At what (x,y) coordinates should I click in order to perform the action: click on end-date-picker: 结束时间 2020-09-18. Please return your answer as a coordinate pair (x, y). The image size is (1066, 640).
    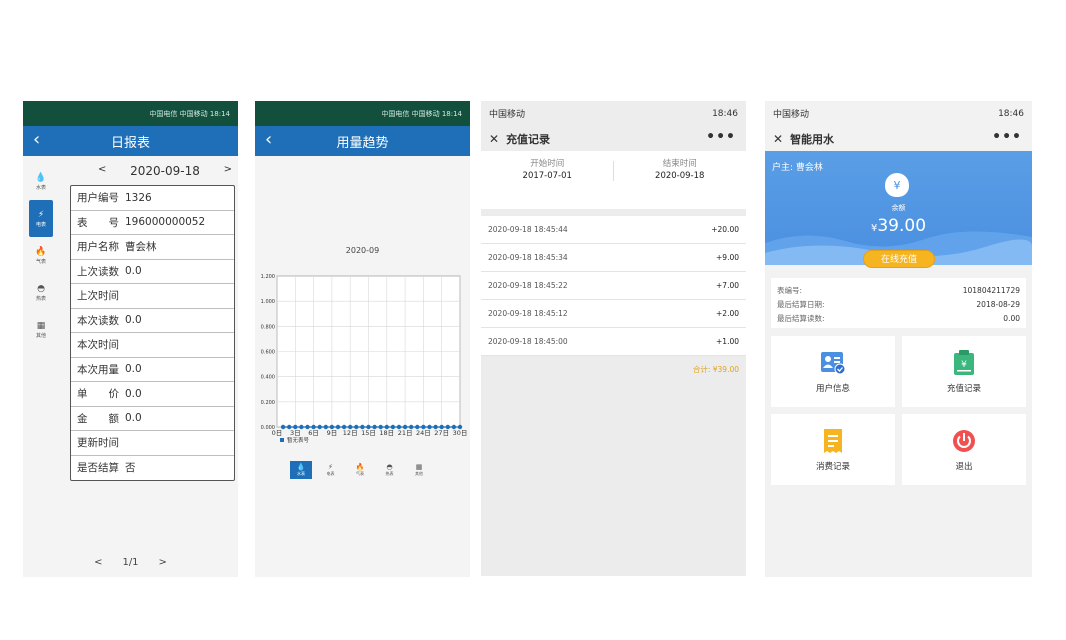
    Looking at the image, I should click on (680, 180).